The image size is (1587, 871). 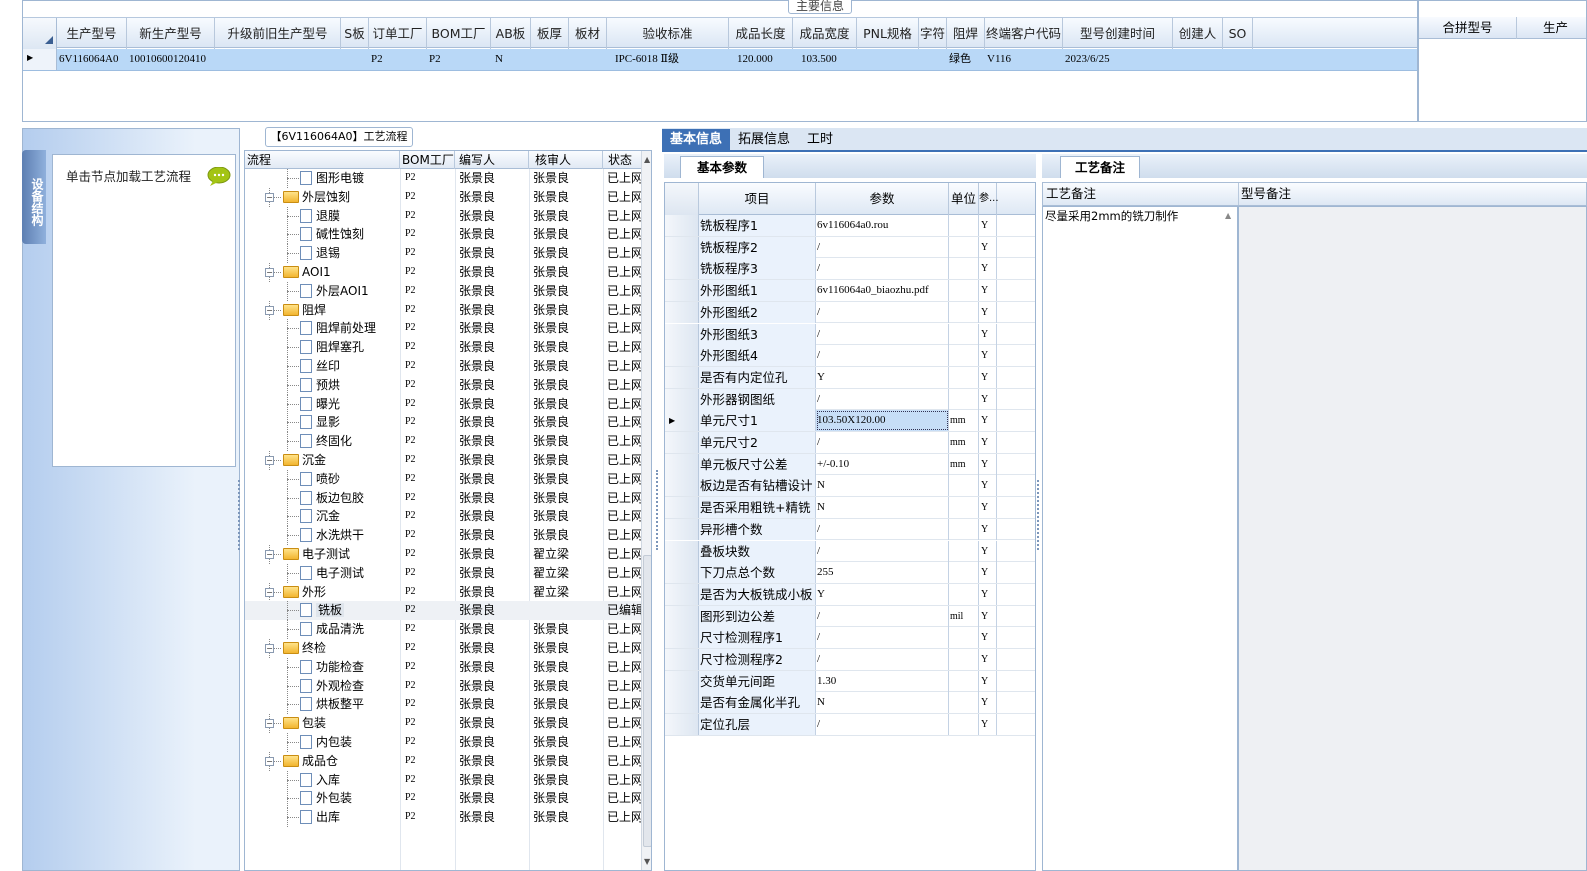 I want to click on scroll-down-icon: ▼, so click(x=647, y=861).